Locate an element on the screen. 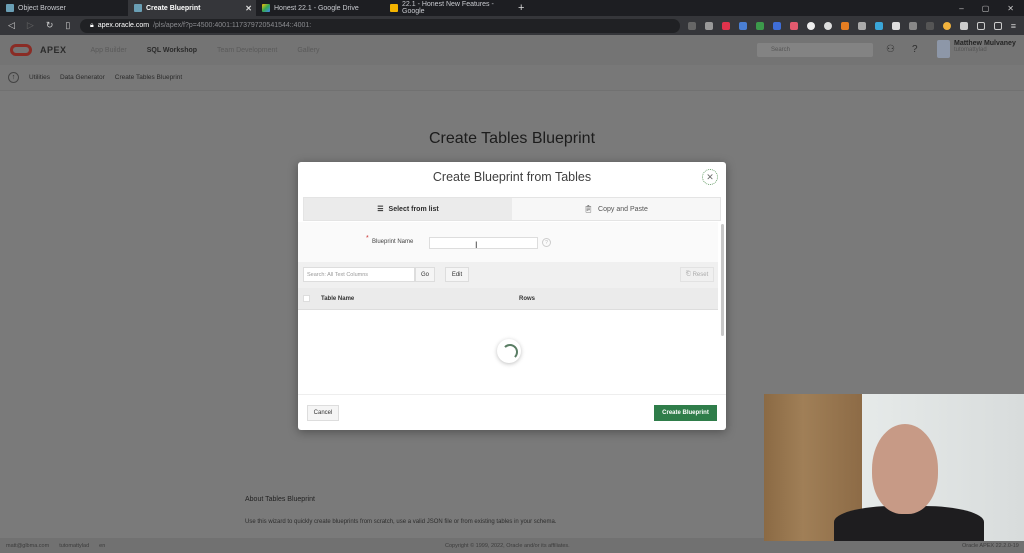  avatar is located at coordinates (943, 49).